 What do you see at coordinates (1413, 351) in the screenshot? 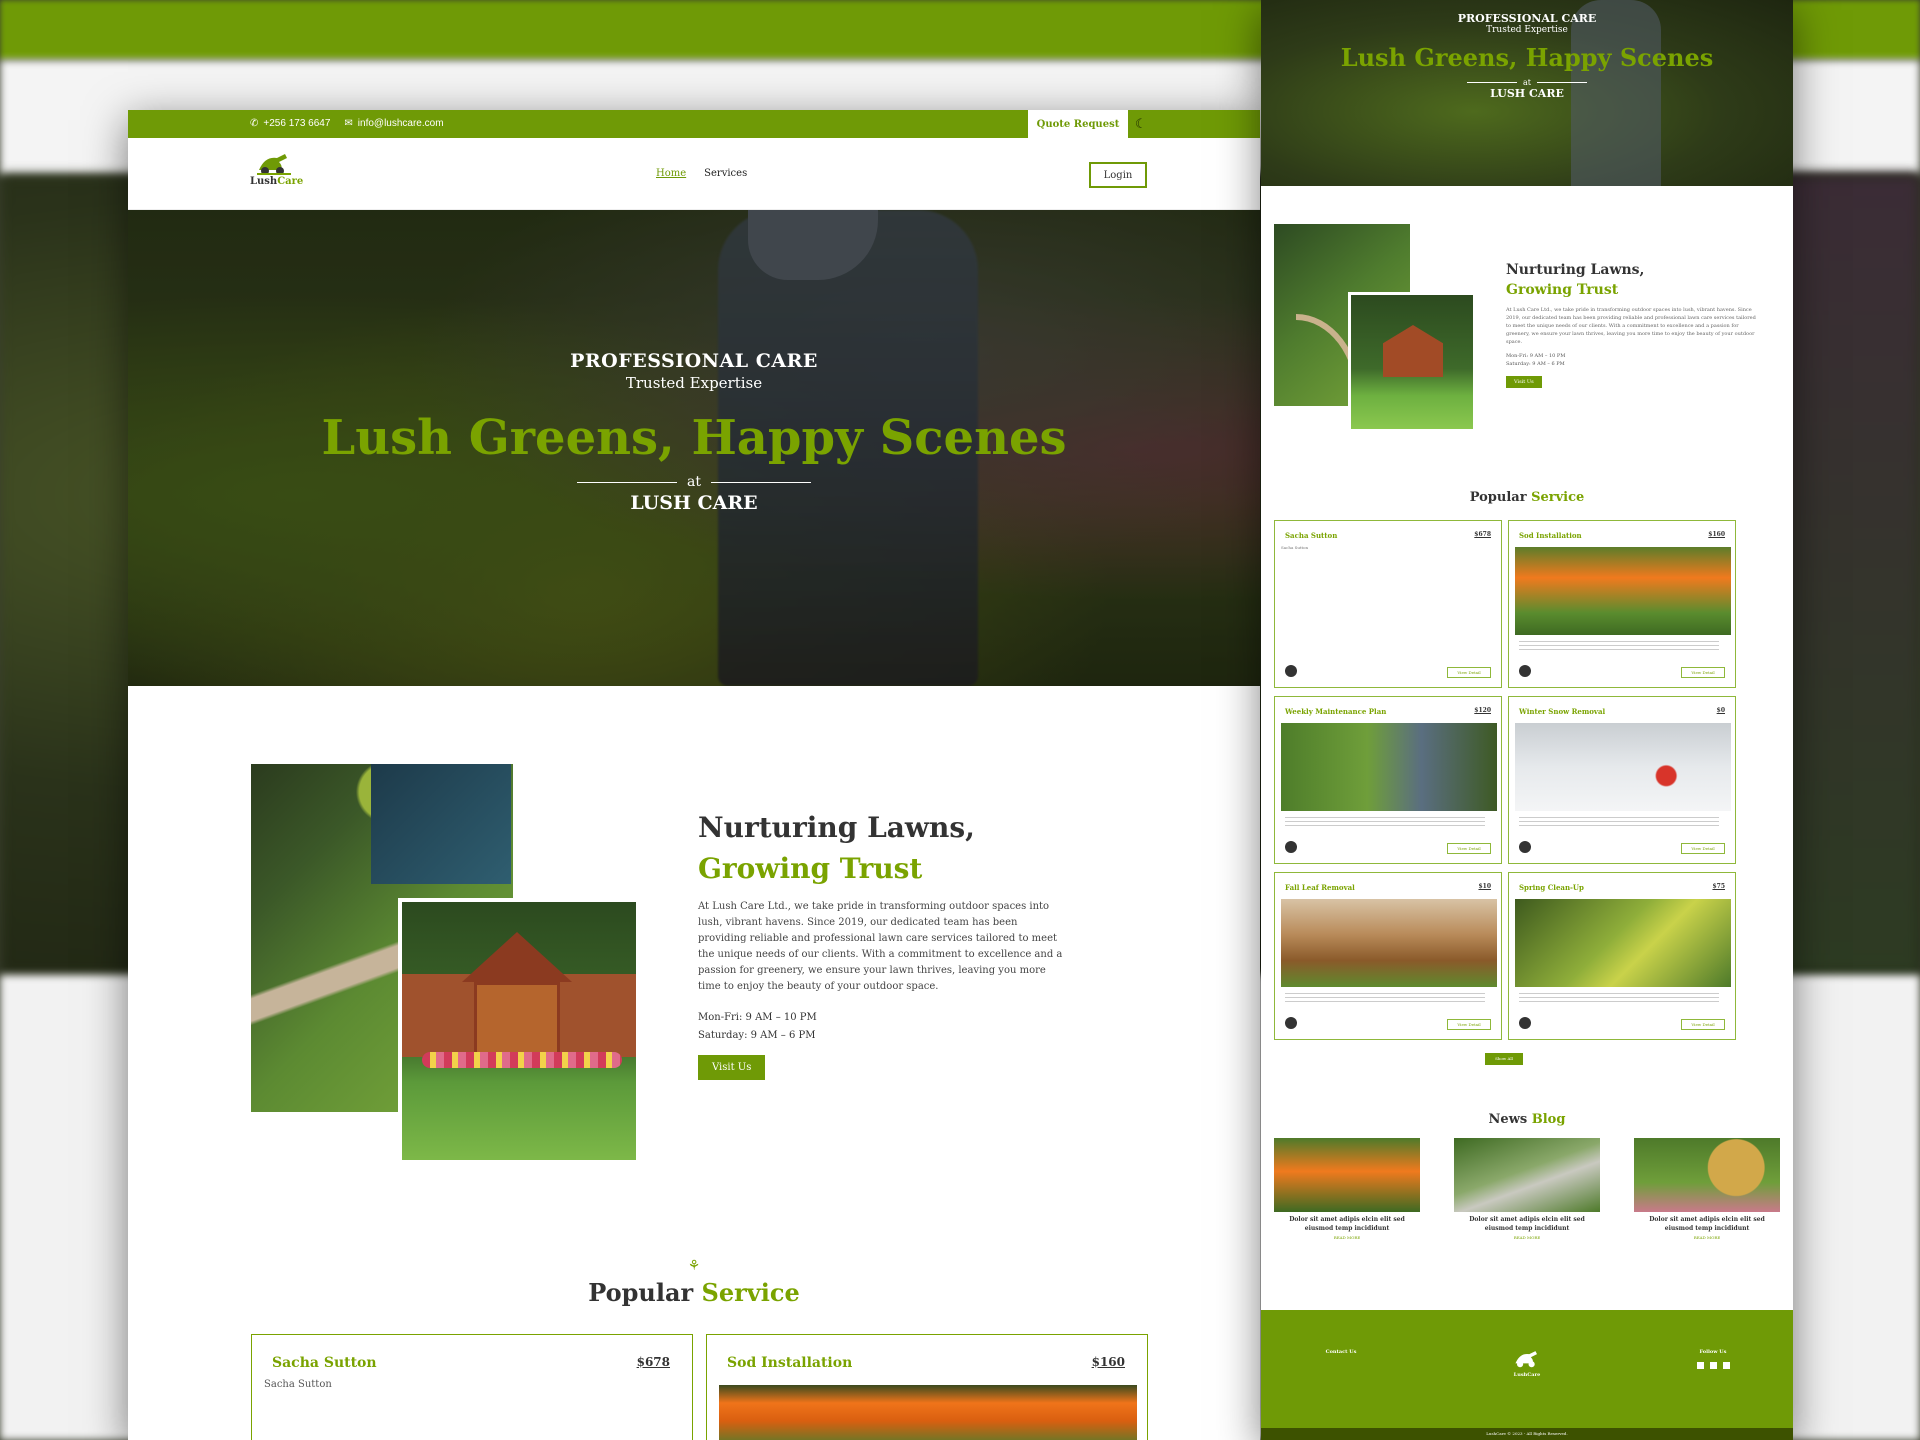
I see `preview-gazebo` at bounding box center [1413, 351].